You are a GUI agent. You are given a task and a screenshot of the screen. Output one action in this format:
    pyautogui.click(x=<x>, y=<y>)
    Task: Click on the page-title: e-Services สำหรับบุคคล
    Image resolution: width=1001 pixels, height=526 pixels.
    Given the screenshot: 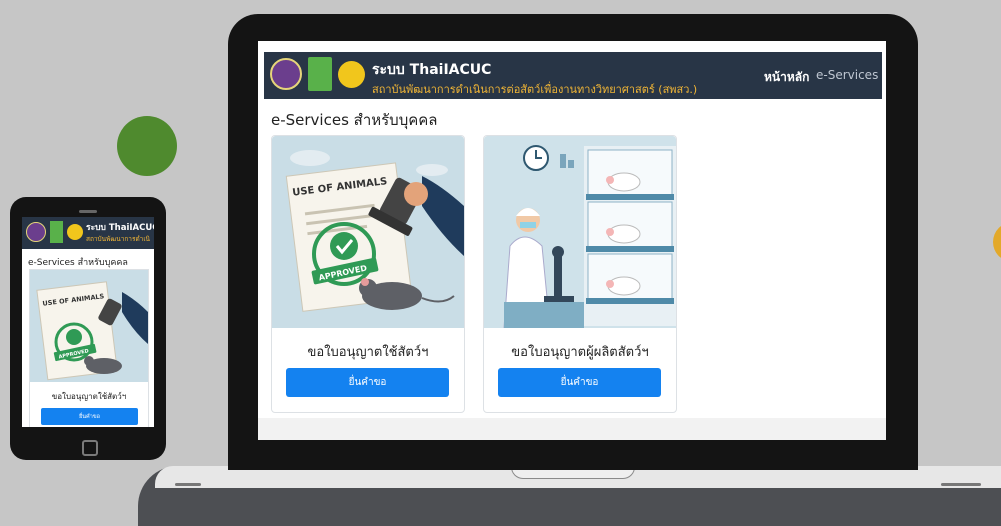 What is the action you would take?
    pyautogui.click(x=354, y=120)
    